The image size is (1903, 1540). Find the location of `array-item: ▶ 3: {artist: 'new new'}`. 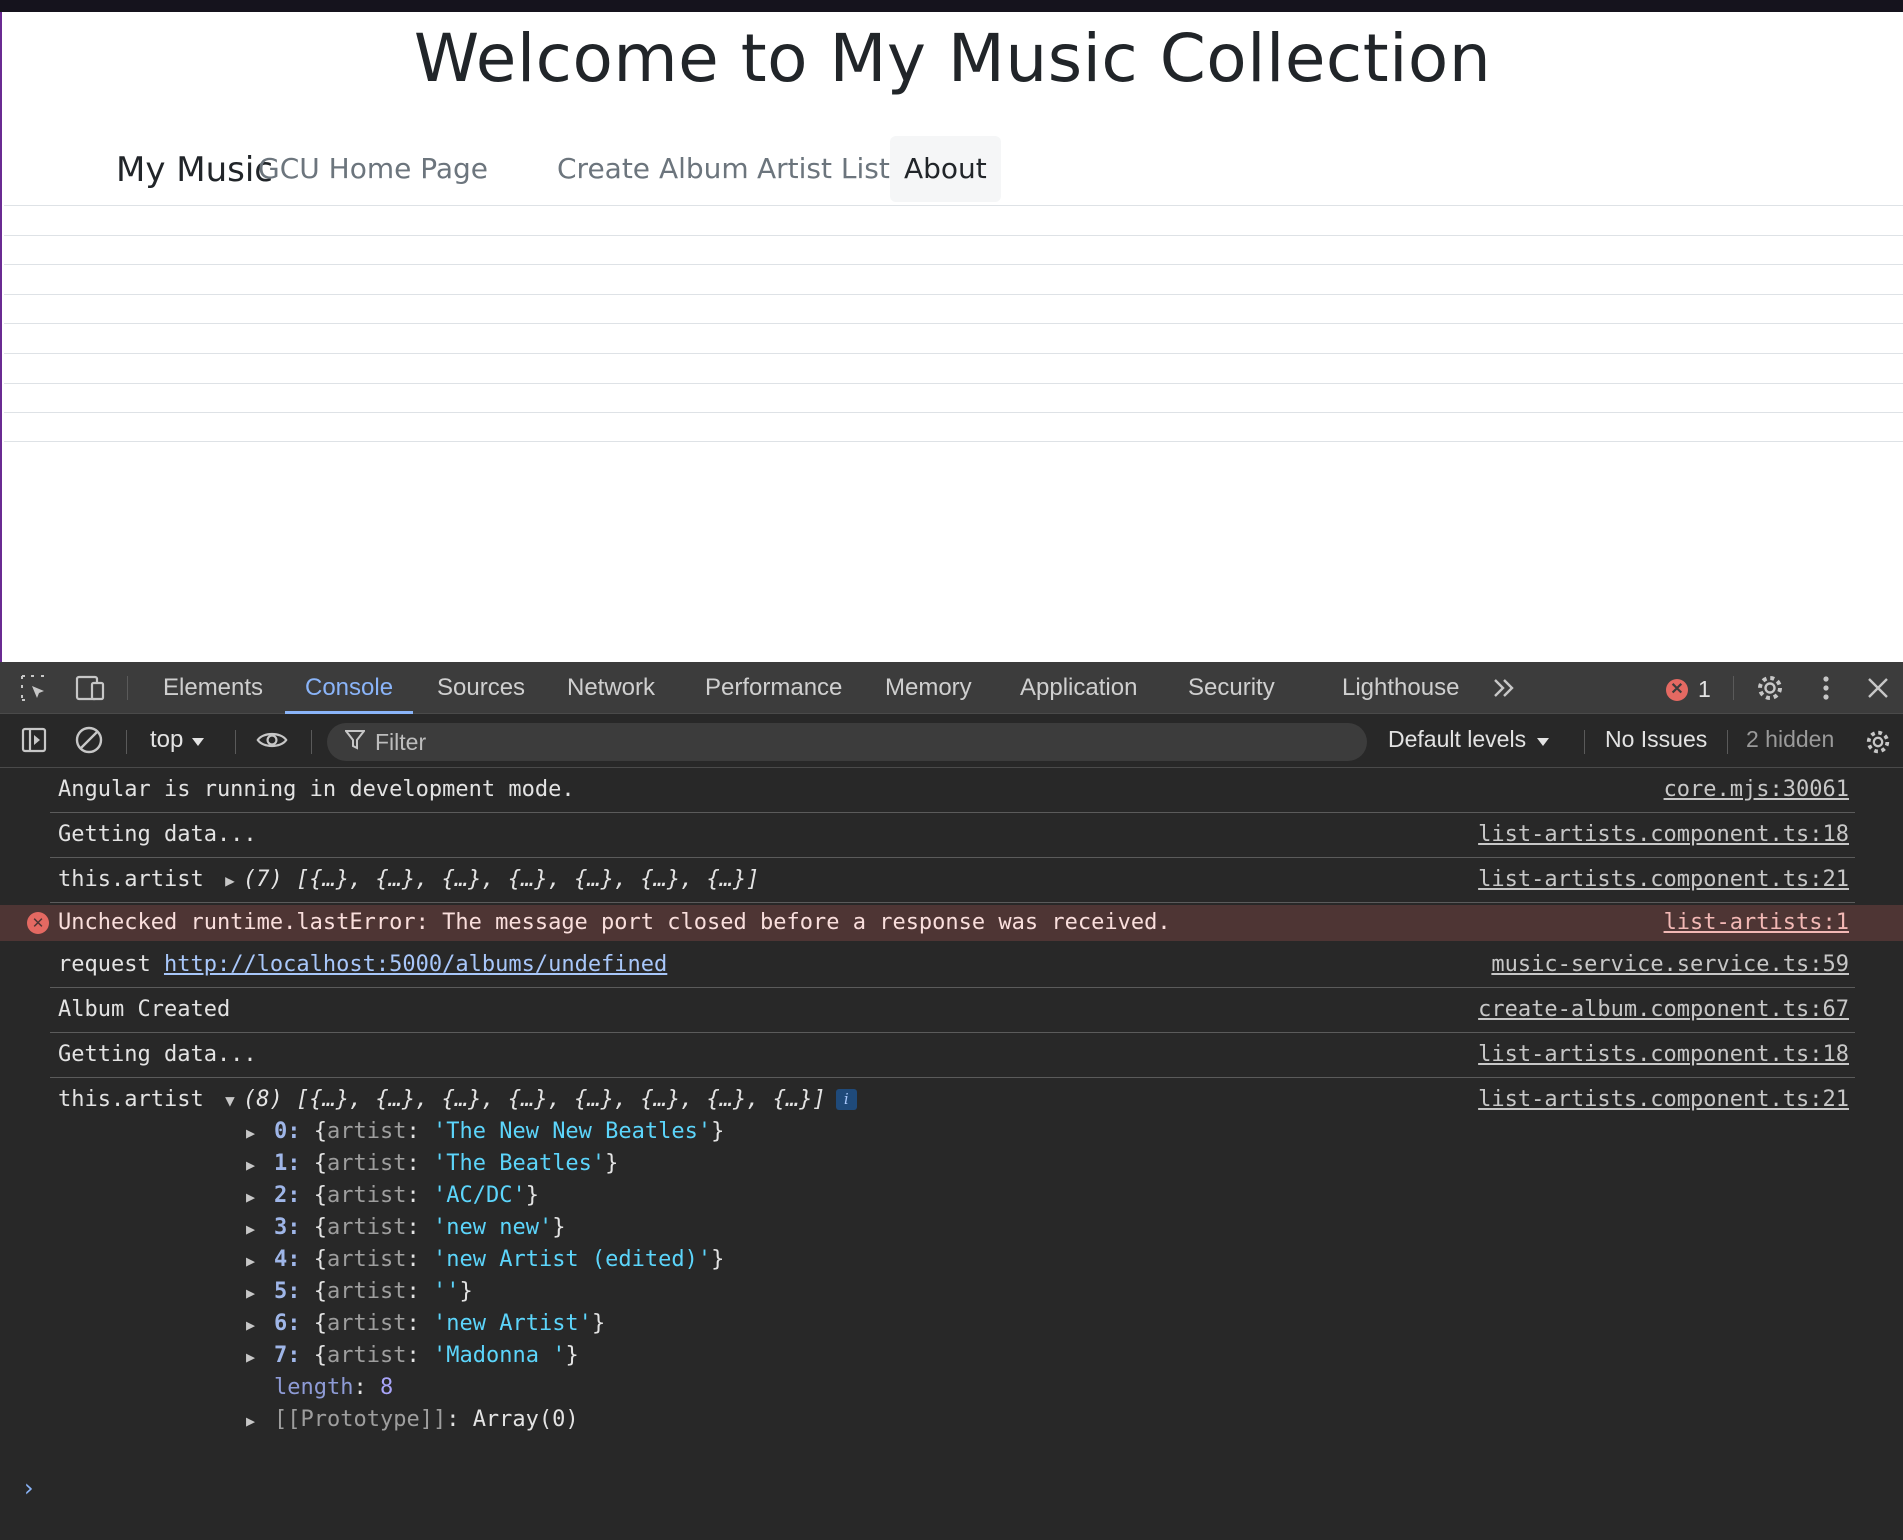

array-item: ▶ 3: {artist: 'new new'} is located at coordinates (405, 1228).